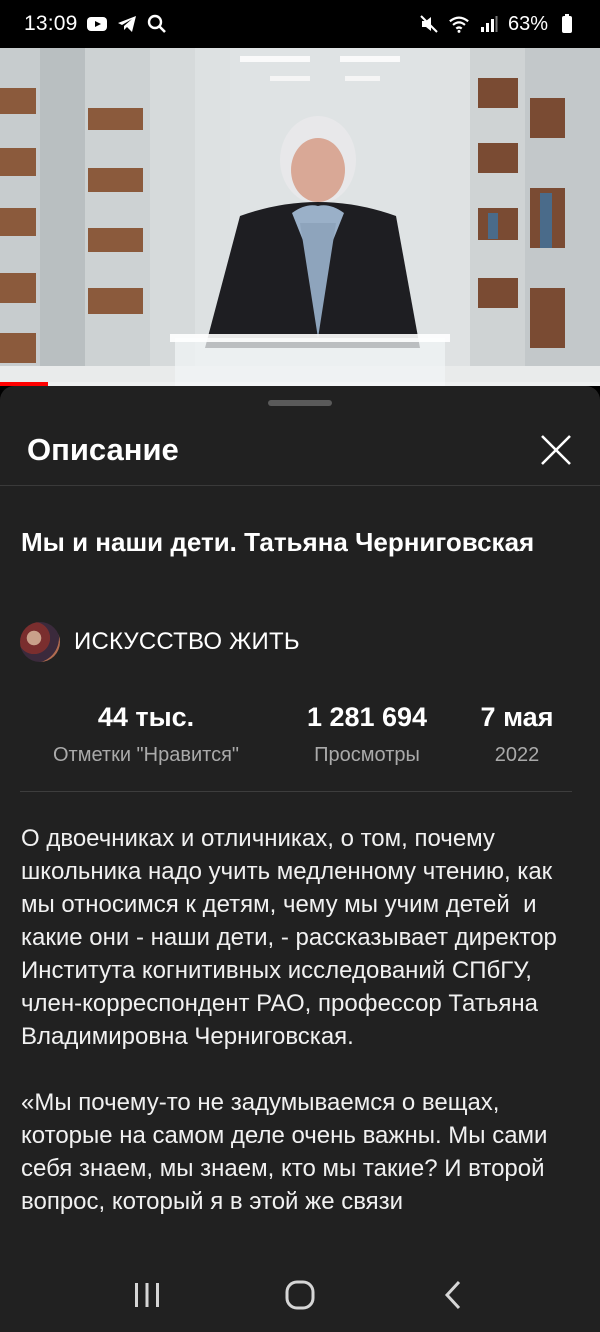 This screenshot has height=1332, width=600. Describe the element at coordinates (187, 642) in the screenshot. I see `channel-name: ИСКУССТВО ЖИТЬ` at that location.